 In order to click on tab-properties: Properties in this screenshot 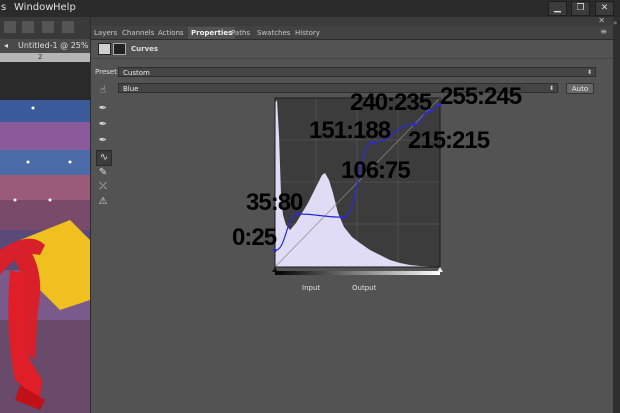, I will do `click(212, 33)`.